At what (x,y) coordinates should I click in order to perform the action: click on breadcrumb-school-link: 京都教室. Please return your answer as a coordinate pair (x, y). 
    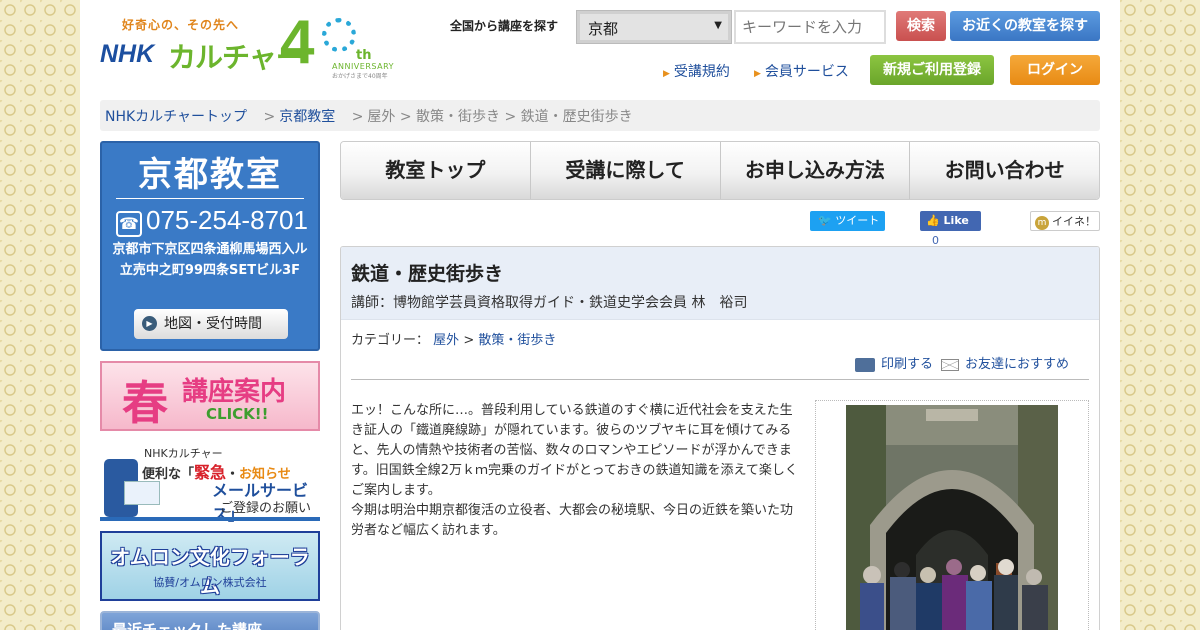
    Looking at the image, I should click on (307, 117).